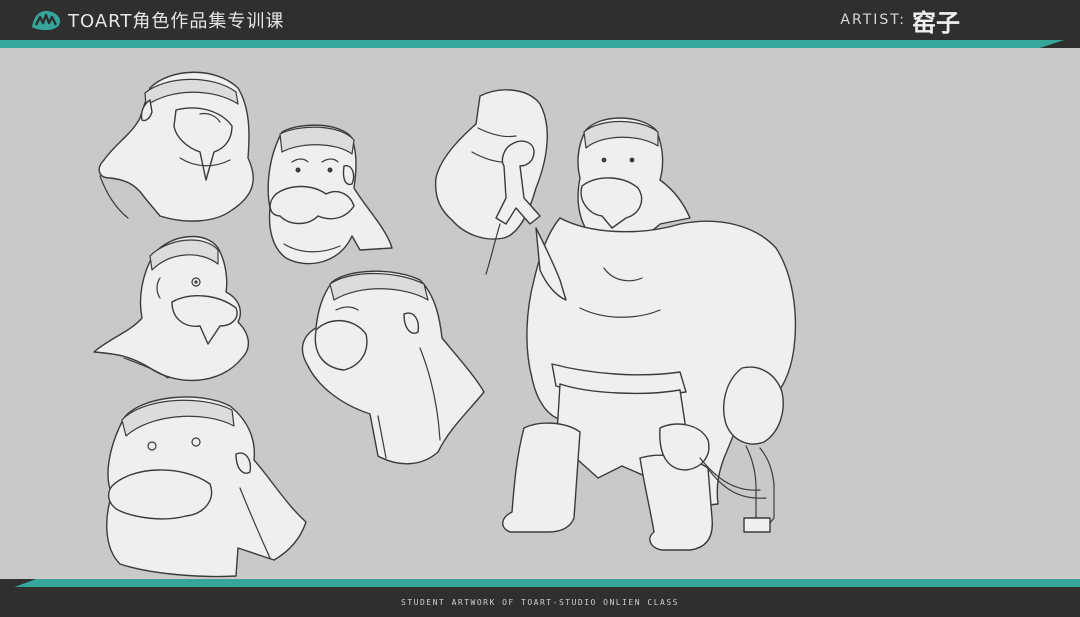  I want to click on artist-label: ARTIST:, so click(873, 20).